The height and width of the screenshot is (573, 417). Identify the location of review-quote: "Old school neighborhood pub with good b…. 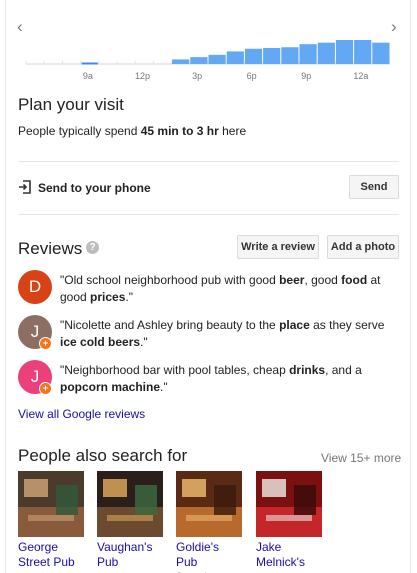
(230, 289).